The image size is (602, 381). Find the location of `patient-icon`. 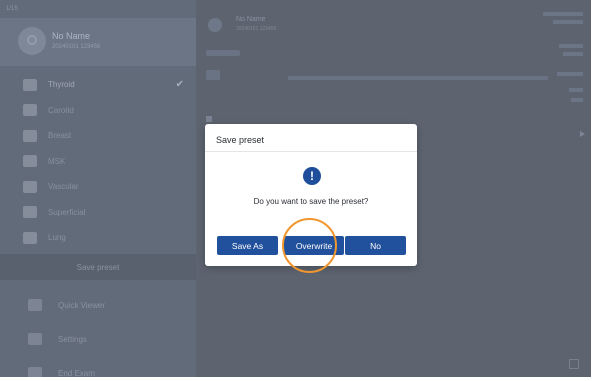

patient-icon is located at coordinates (215, 25).